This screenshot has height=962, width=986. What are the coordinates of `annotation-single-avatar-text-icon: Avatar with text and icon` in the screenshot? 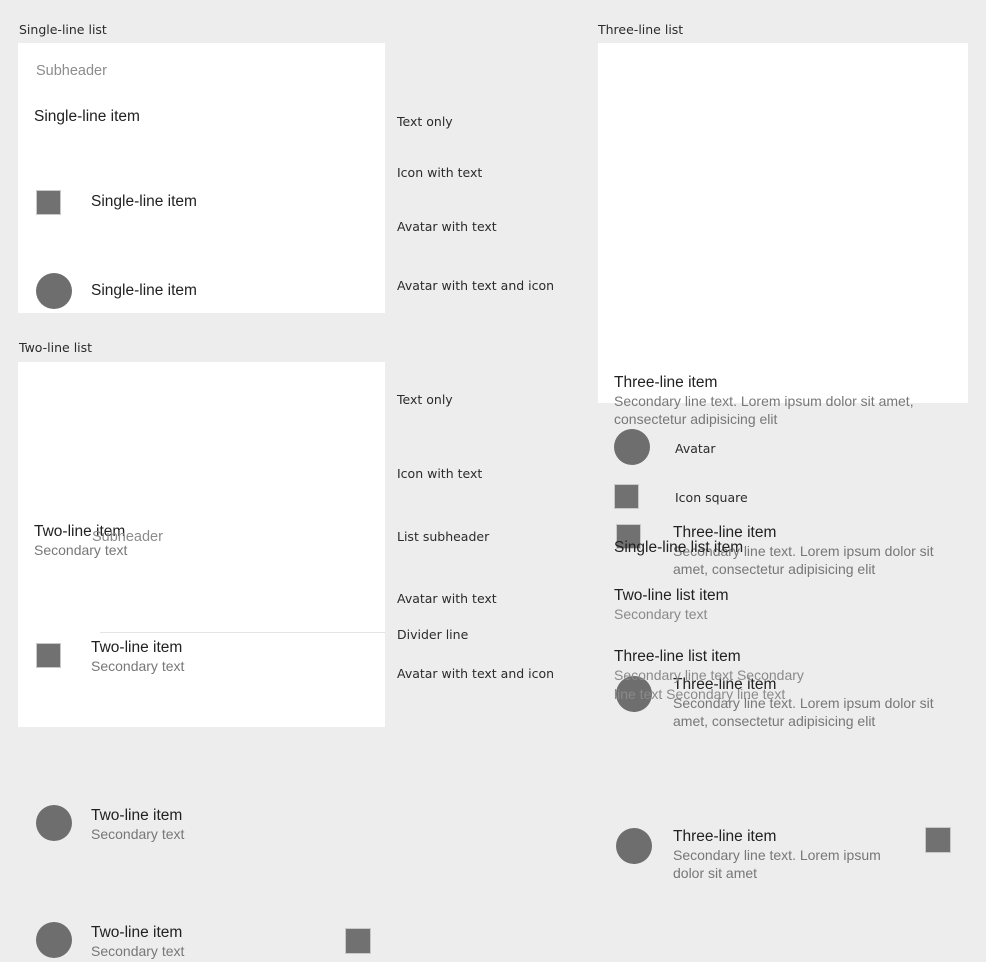 It's located at (476, 285).